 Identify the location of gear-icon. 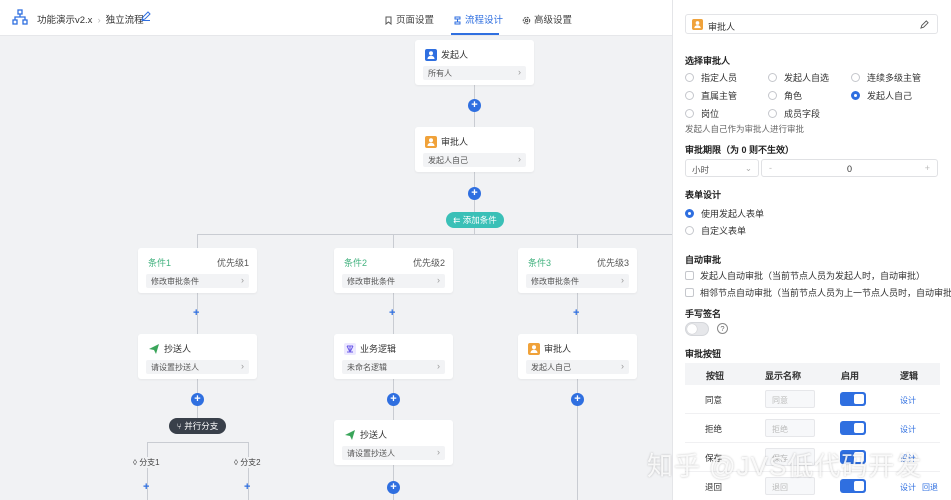
(526, 20).